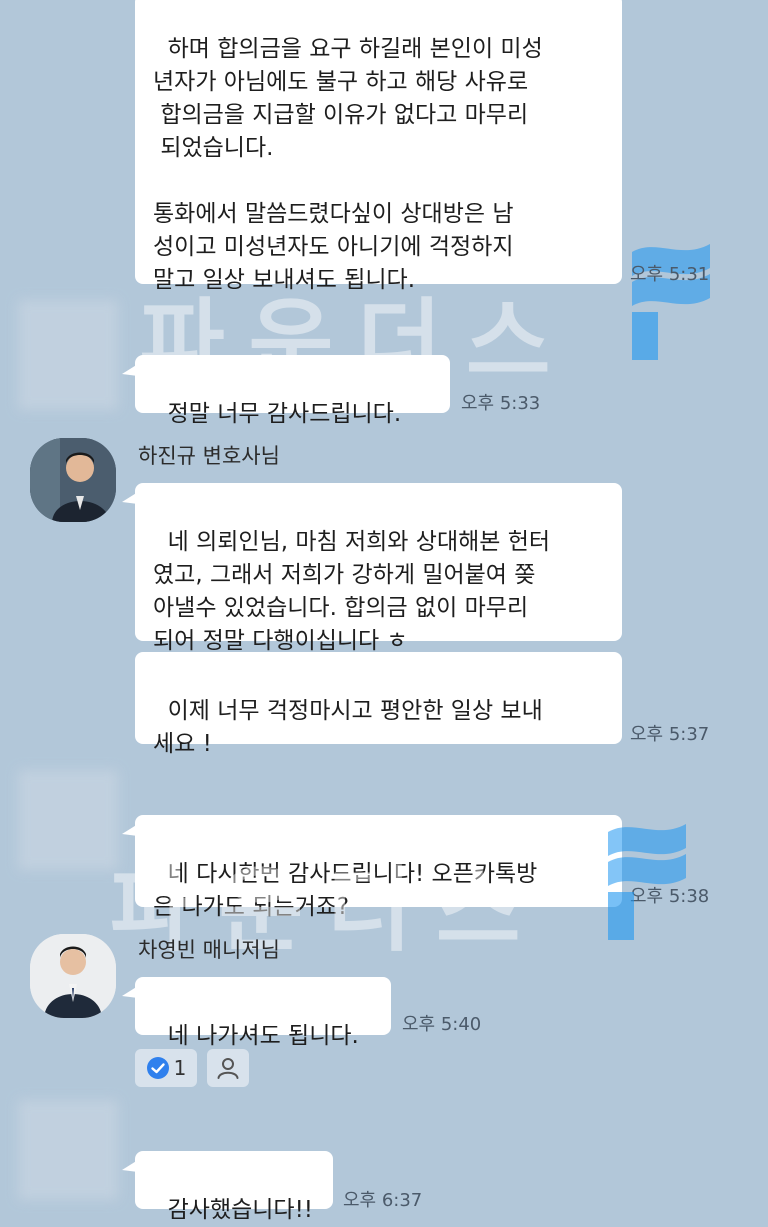  I want to click on message-text: 이제 너무 걱정마시고 평안한 일상 보내 세요 !, so click(348, 727).